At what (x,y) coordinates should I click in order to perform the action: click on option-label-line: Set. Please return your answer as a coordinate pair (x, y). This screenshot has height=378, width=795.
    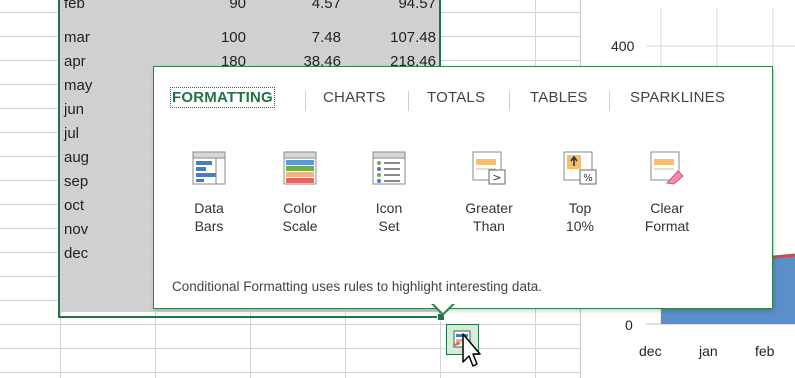
    Looking at the image, I should click on (389, 226).